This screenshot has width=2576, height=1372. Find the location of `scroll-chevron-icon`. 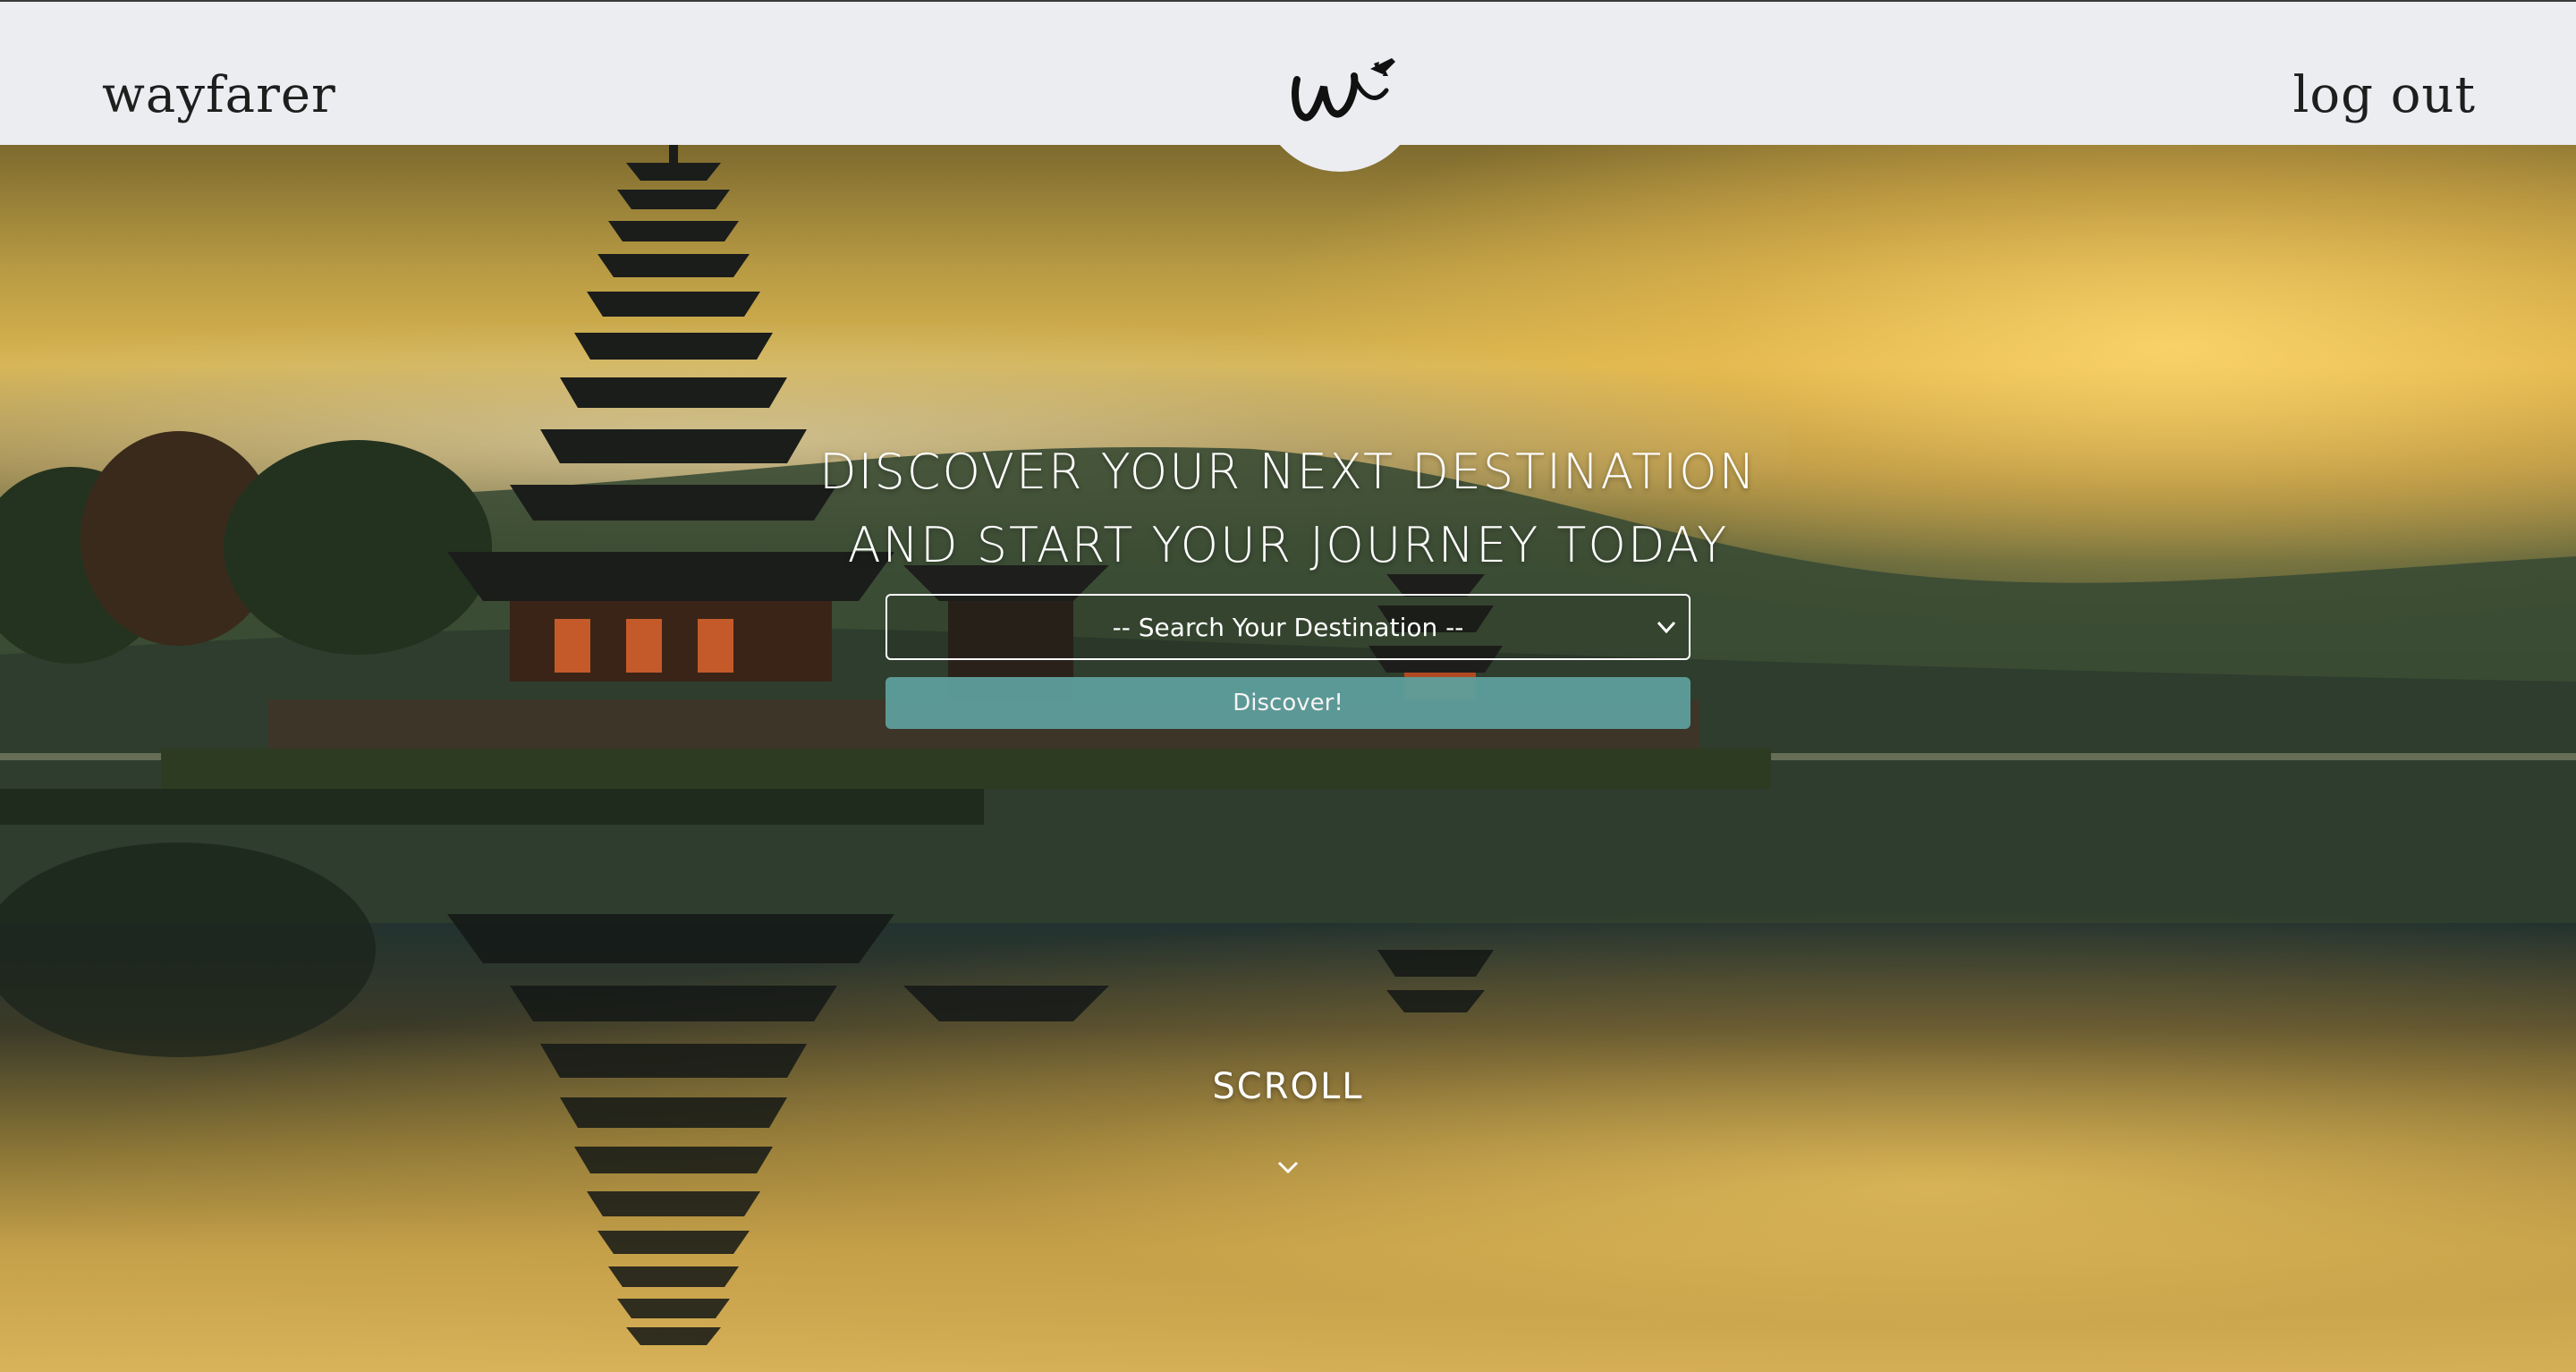

scroll-chevron-icon is located at coordinates (1288, 1168).